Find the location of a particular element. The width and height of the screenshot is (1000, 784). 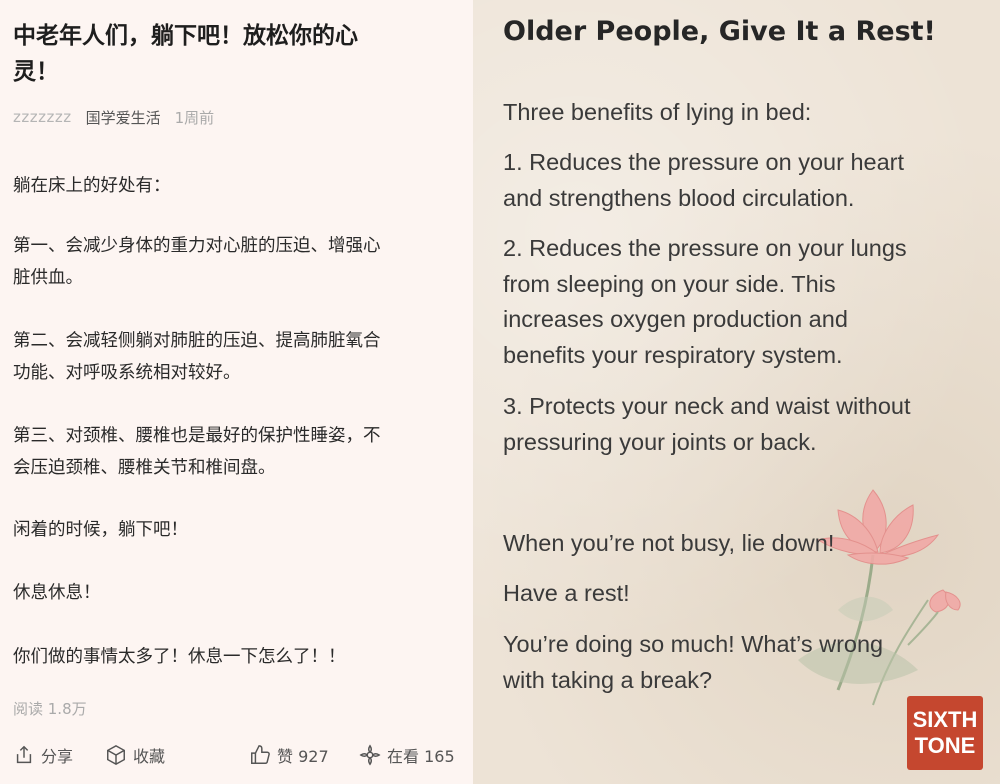

benefit-line: 1. Reduces the pressure on your heart is located at coordinates (704, 162).